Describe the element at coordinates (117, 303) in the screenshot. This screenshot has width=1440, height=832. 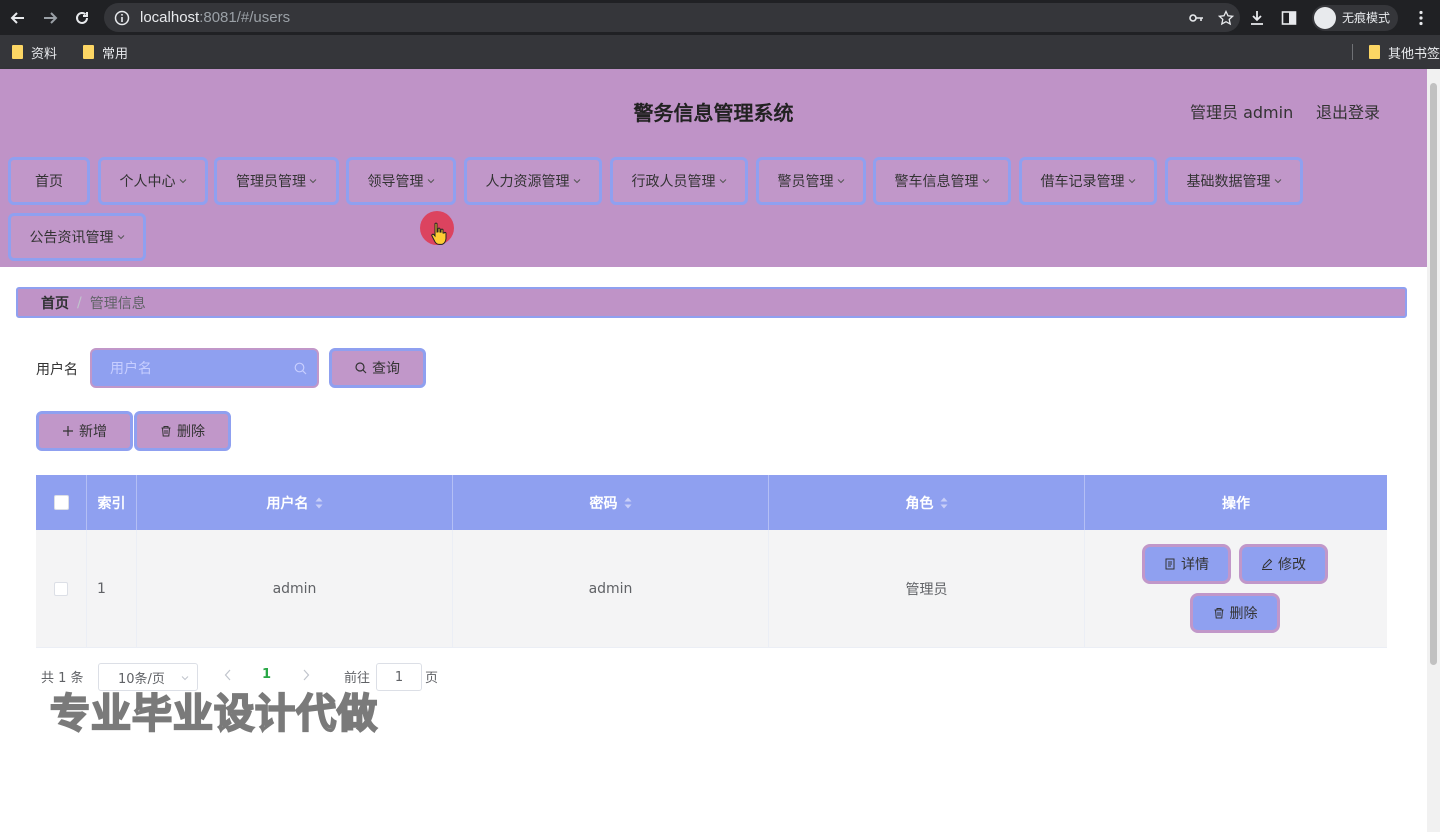
I see `breadcrumb-current: 管理信息` at that location.